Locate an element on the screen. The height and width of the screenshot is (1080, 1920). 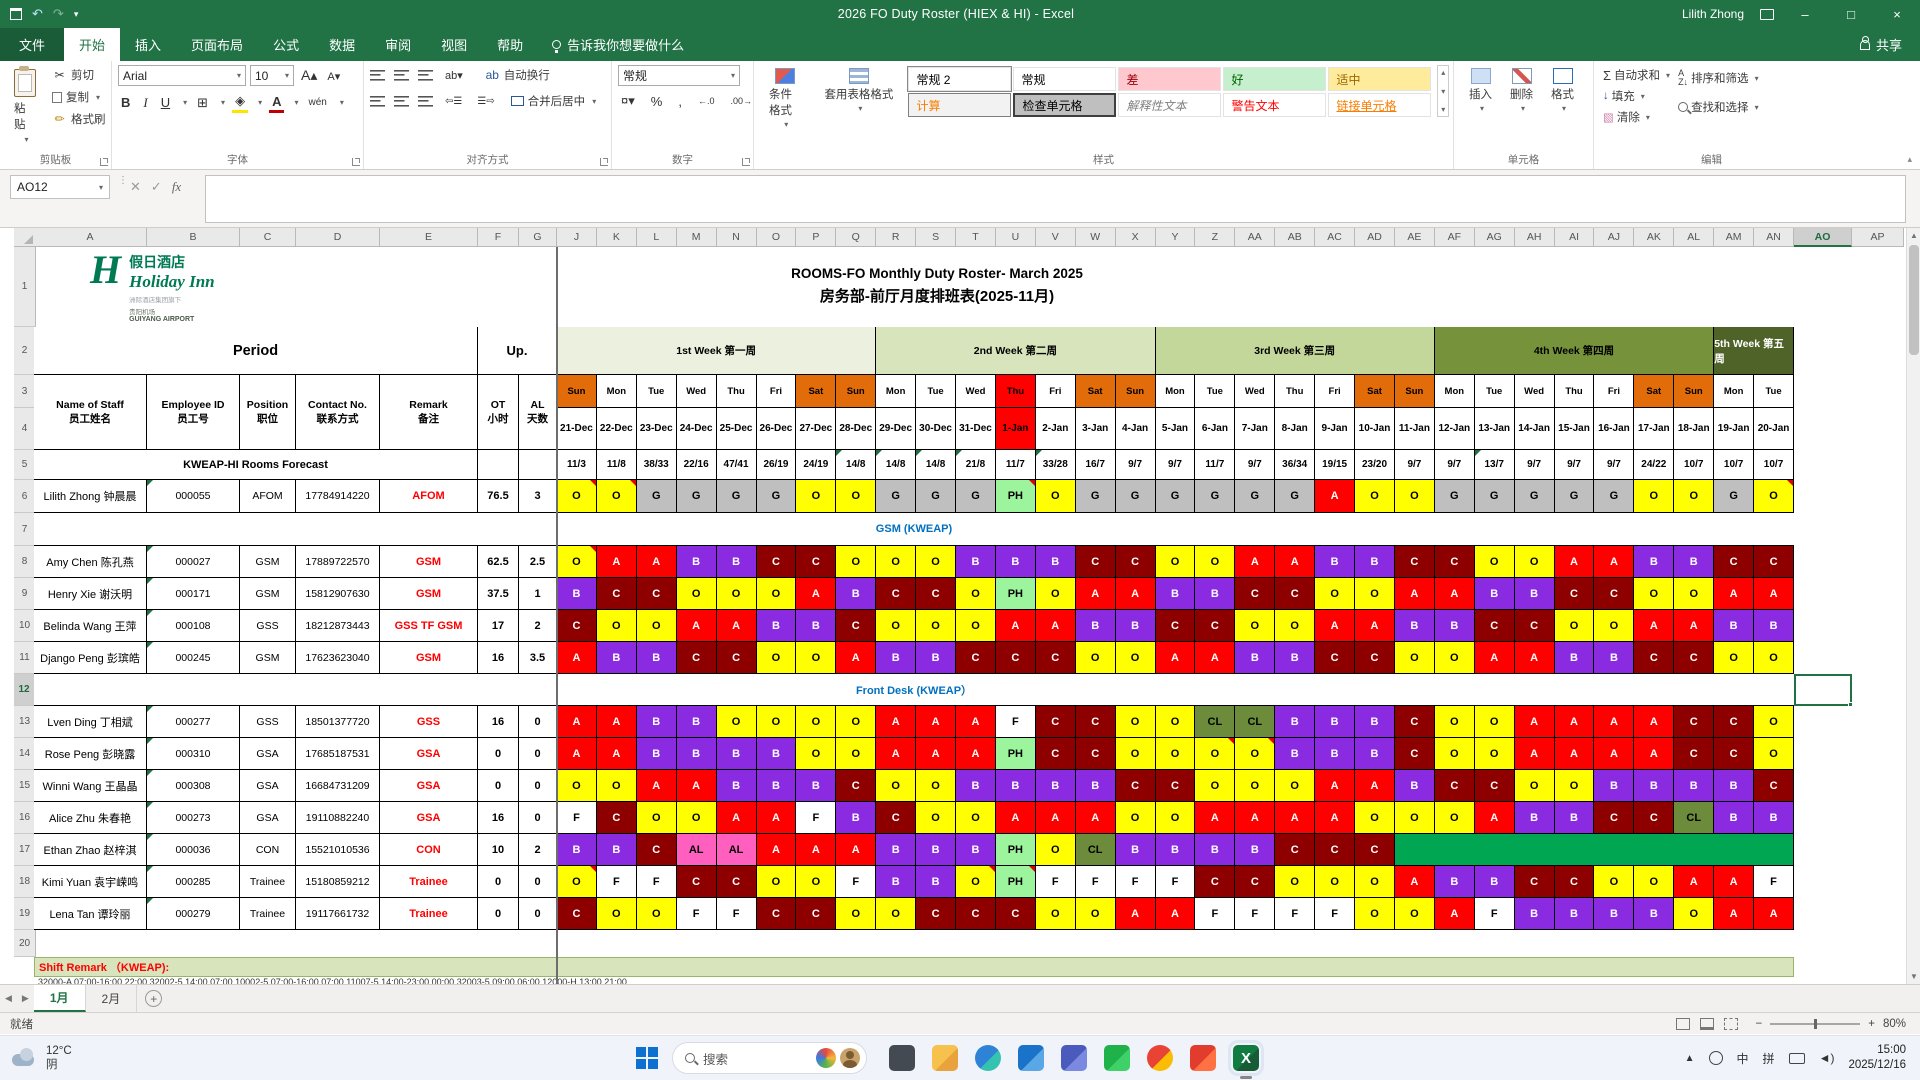
al-days: 3 is located at coordinates (538, 496).